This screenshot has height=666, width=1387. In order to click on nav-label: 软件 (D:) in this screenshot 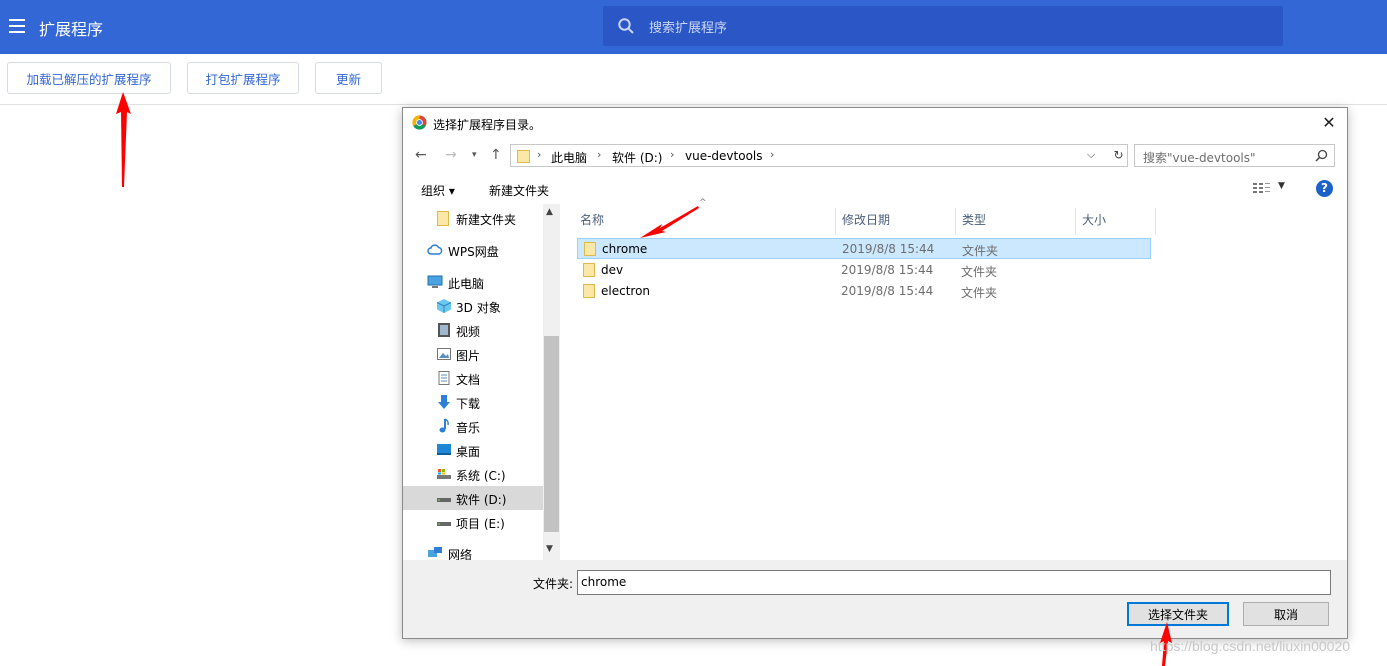, I will do `click(481, 500)`.